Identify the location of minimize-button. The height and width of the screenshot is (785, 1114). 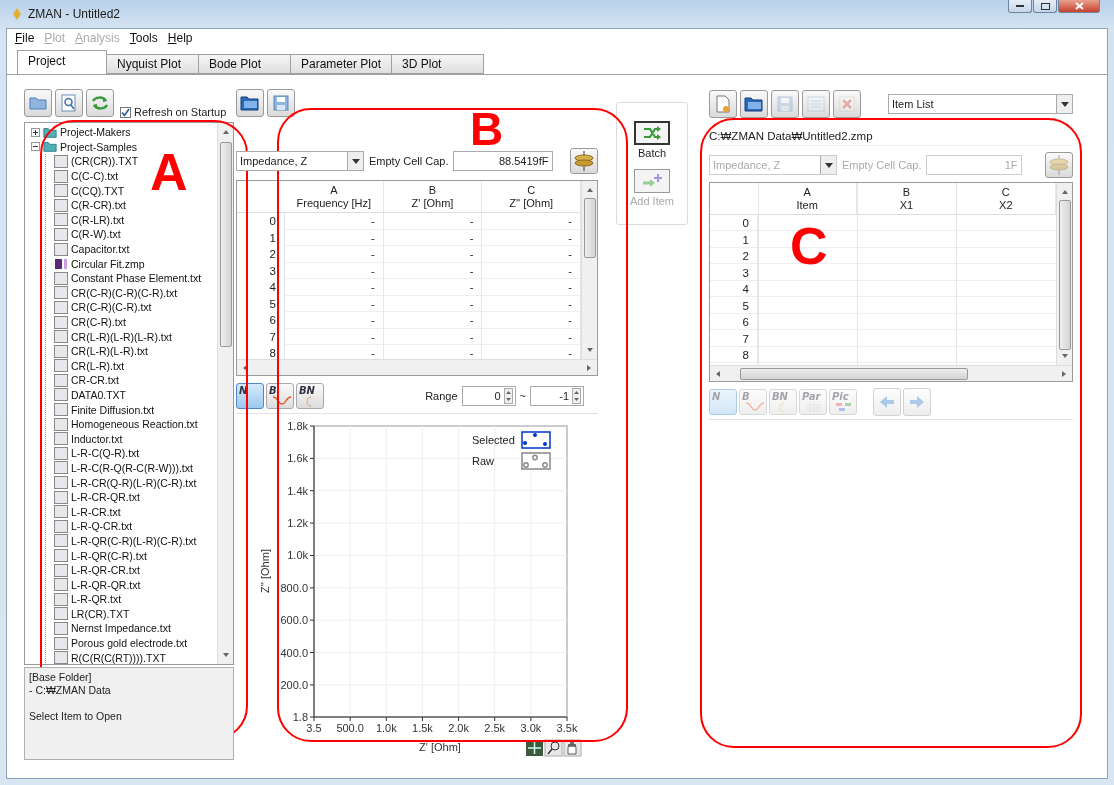
(1020, 6).